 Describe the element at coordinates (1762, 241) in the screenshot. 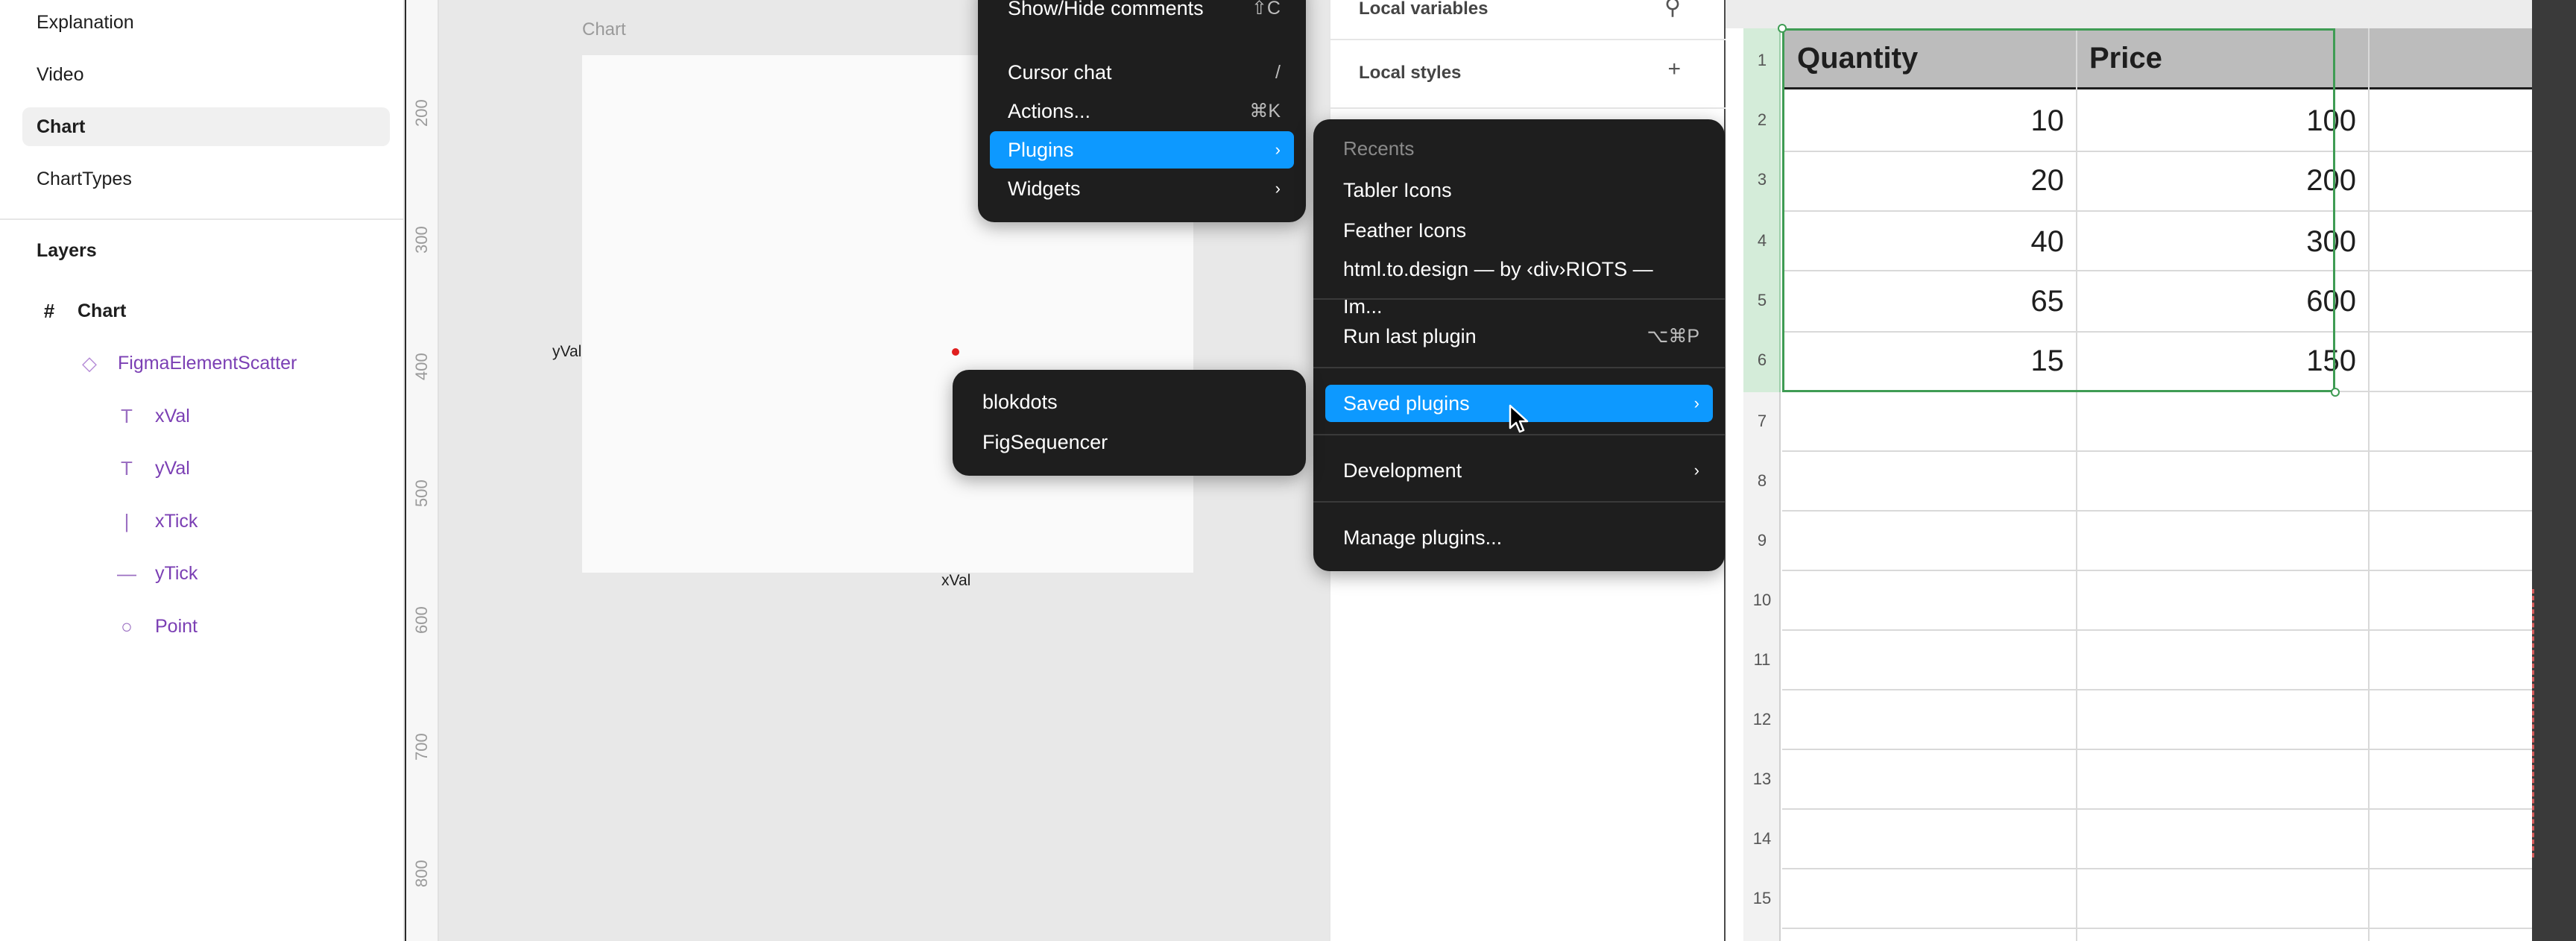

I see `row-number: 4` at that location.